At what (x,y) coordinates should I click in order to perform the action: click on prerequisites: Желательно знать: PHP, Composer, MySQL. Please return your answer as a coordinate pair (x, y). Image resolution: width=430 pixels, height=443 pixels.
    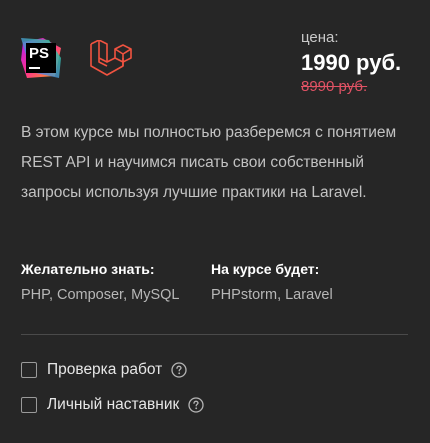
    Looking at the image, I should click on (100, 282).